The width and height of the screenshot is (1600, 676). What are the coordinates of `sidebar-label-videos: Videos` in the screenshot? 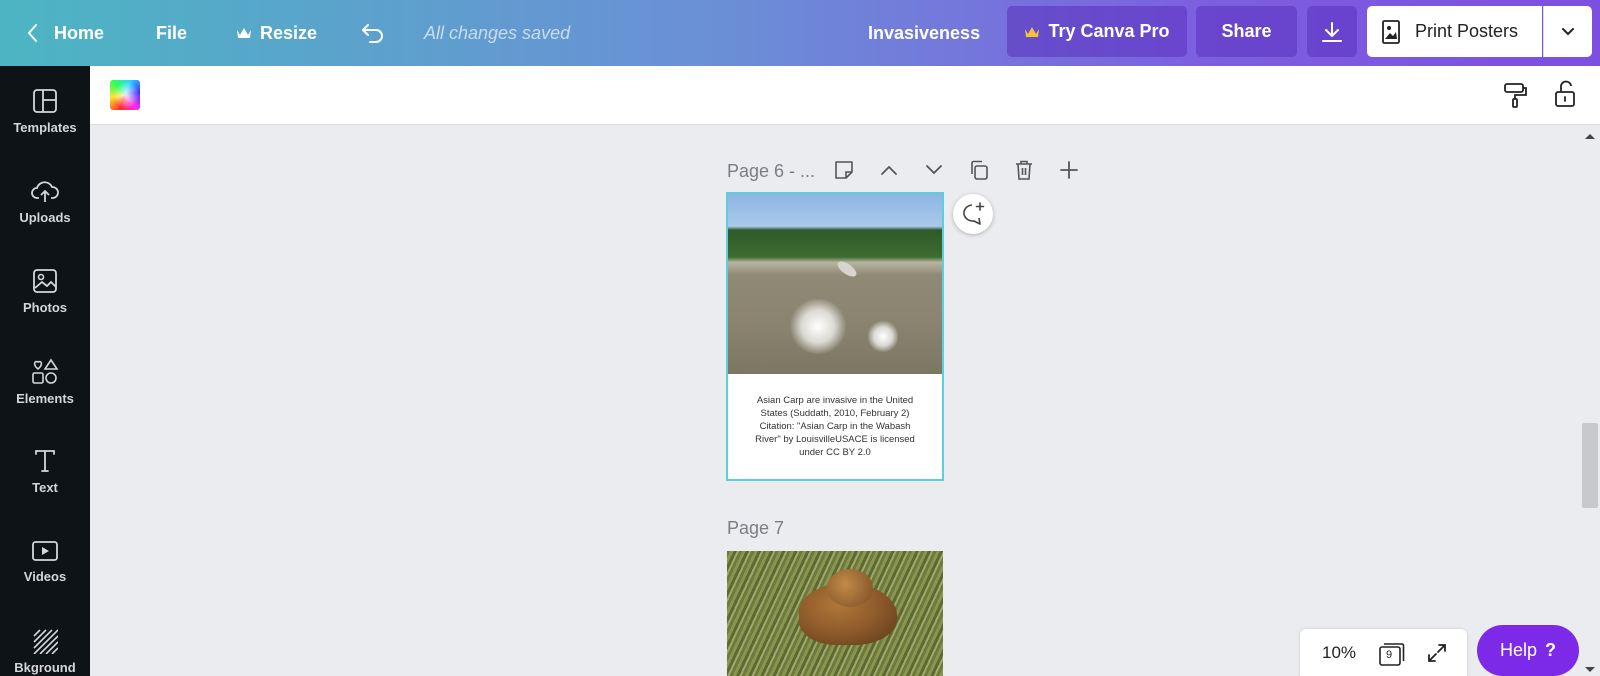 It's located at (45, 576).